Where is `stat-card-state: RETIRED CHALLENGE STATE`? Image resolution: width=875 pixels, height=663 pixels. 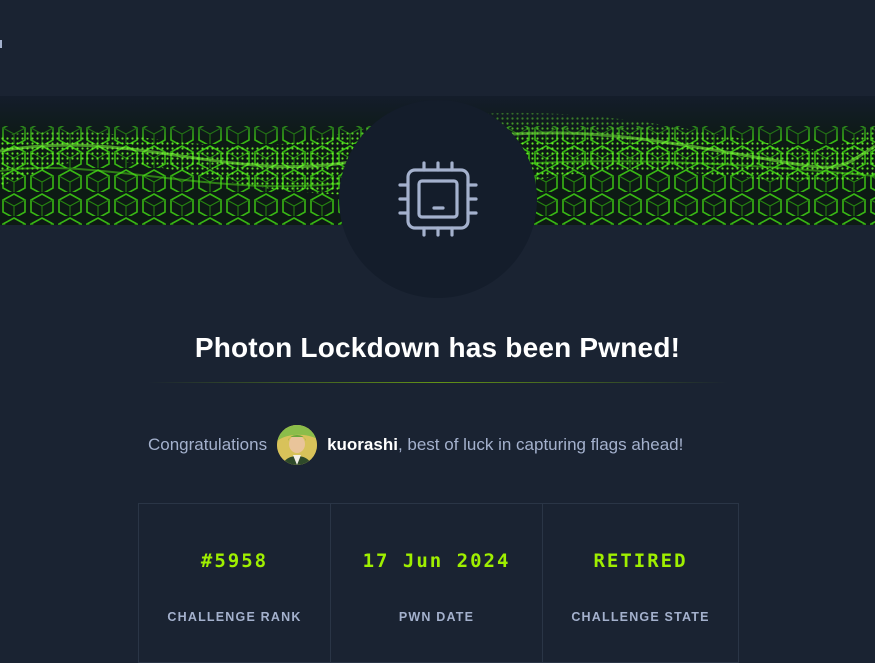 stat-card-state: RETIRED CHALLENGE STATE is located at coordinates (641, 583).